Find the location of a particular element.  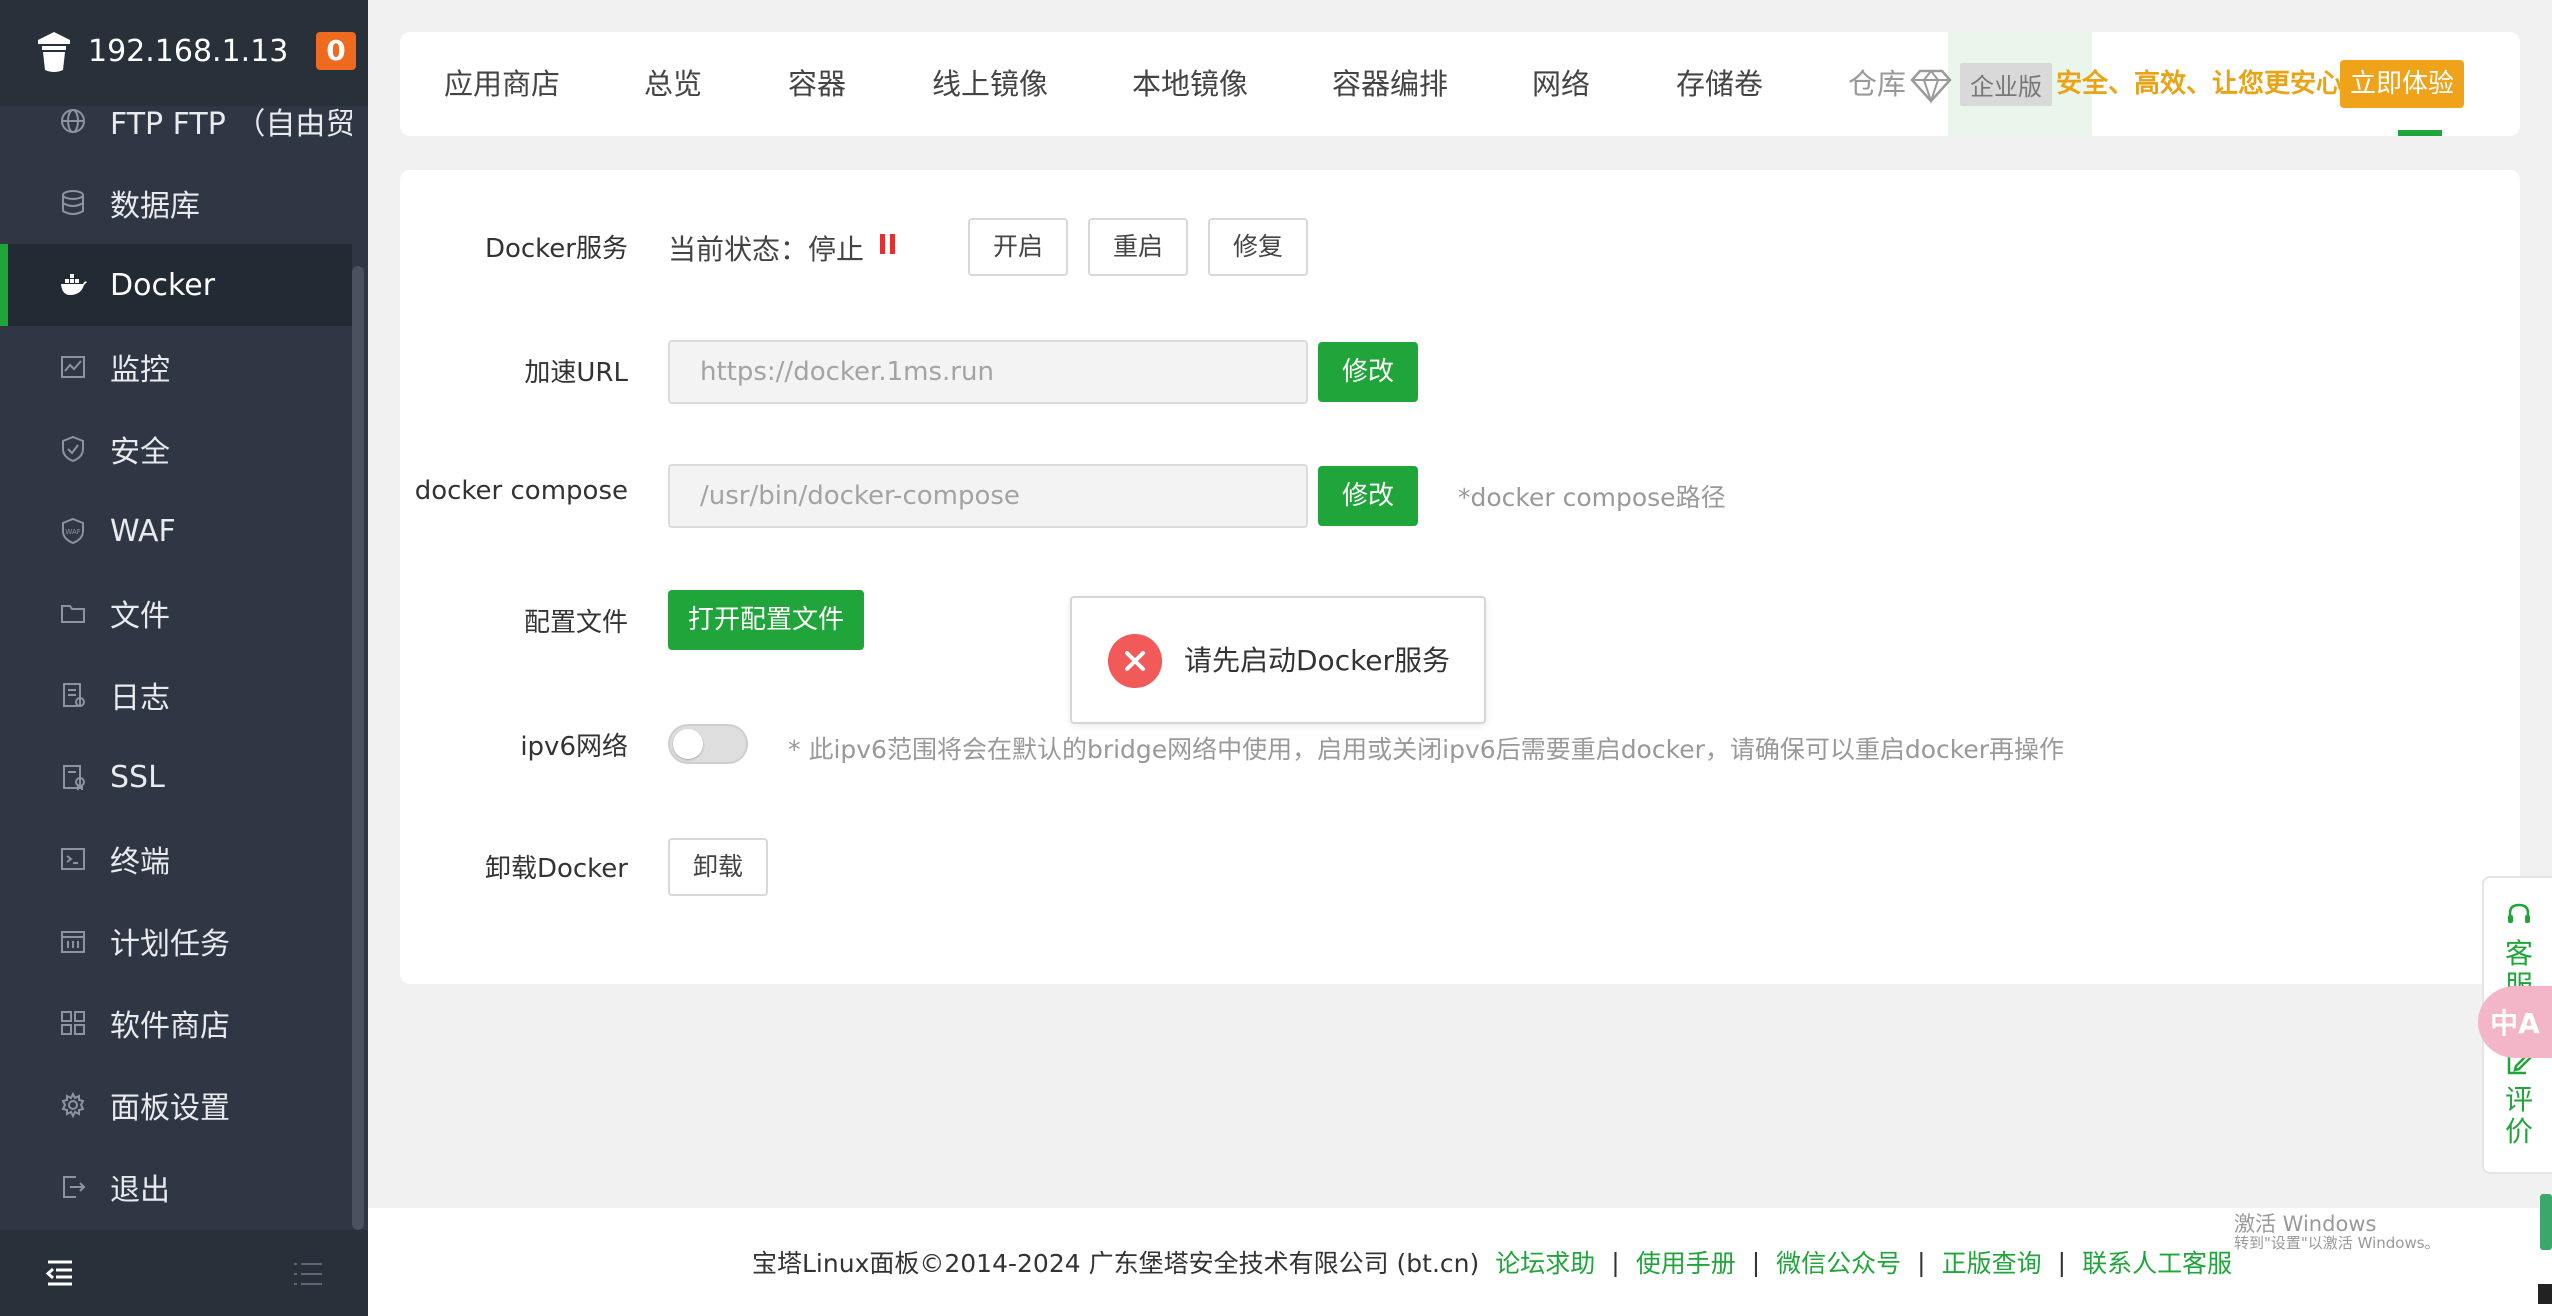

sidebar-item-label: FTP FTP （自由贸易 is located at coordinates (231, 124).